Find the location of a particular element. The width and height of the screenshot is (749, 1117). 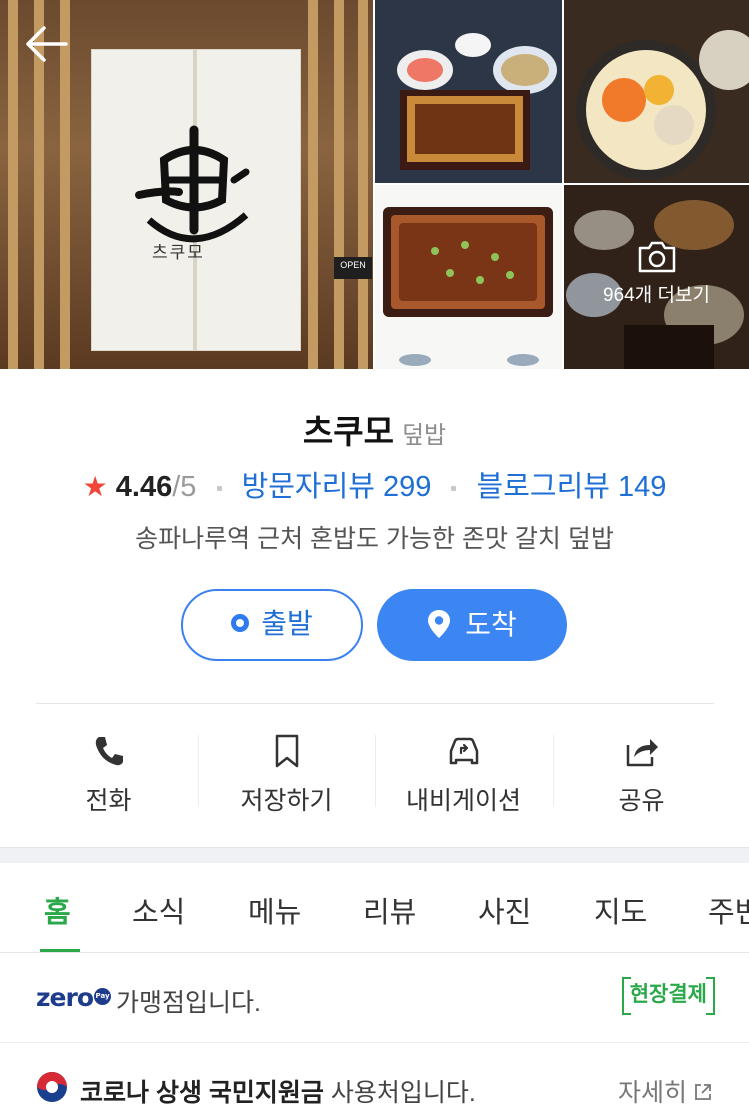

covid-support-text: 코로나 상생 국민지원금 사용처입니다. is located at coordinates (278, 1091).